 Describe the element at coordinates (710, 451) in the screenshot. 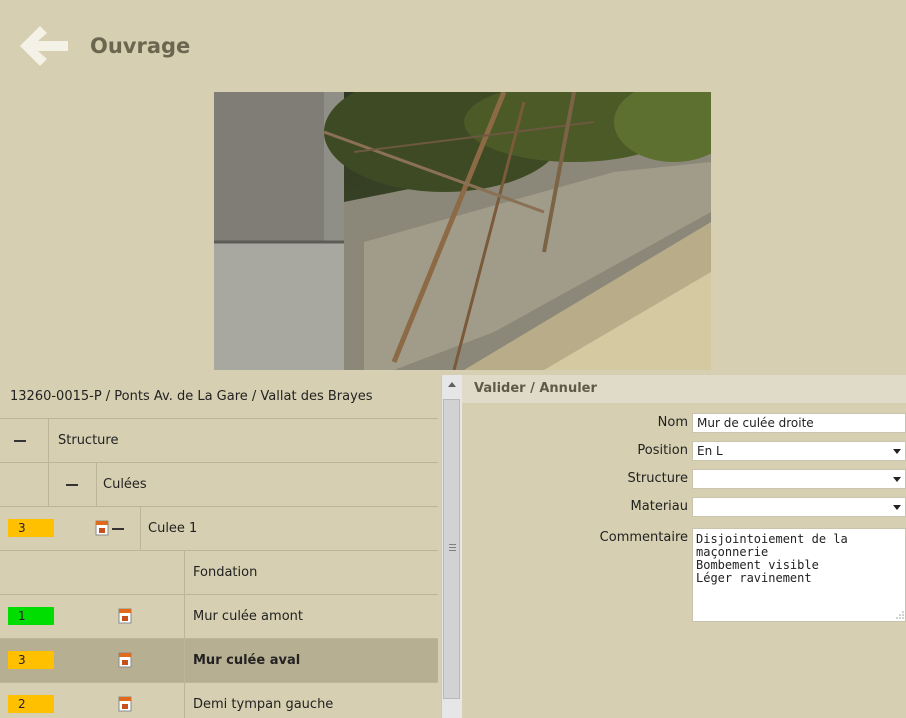

I see `position-value: En L` at that location.